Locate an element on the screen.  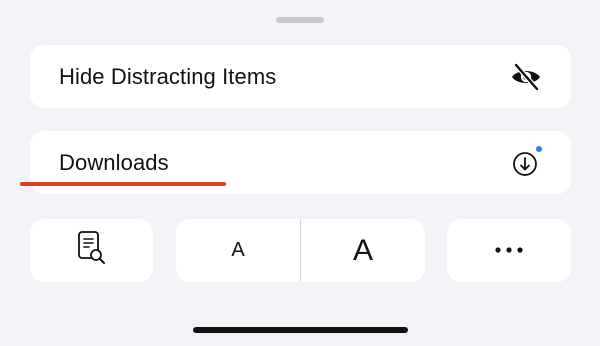
downloads-highlight-underline is located at coordinates (123, 184).